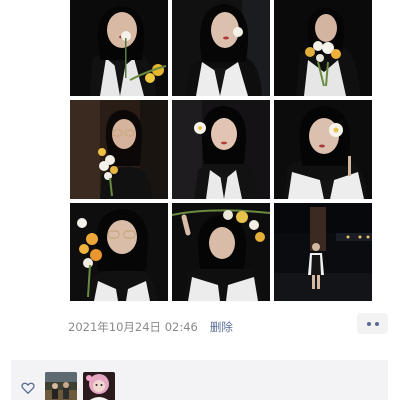 The height and width of the screenshot is (400, 400). Describe the element at coordinates (221, 327) in the screenshot. I see `delete-link: 删除` at that location.